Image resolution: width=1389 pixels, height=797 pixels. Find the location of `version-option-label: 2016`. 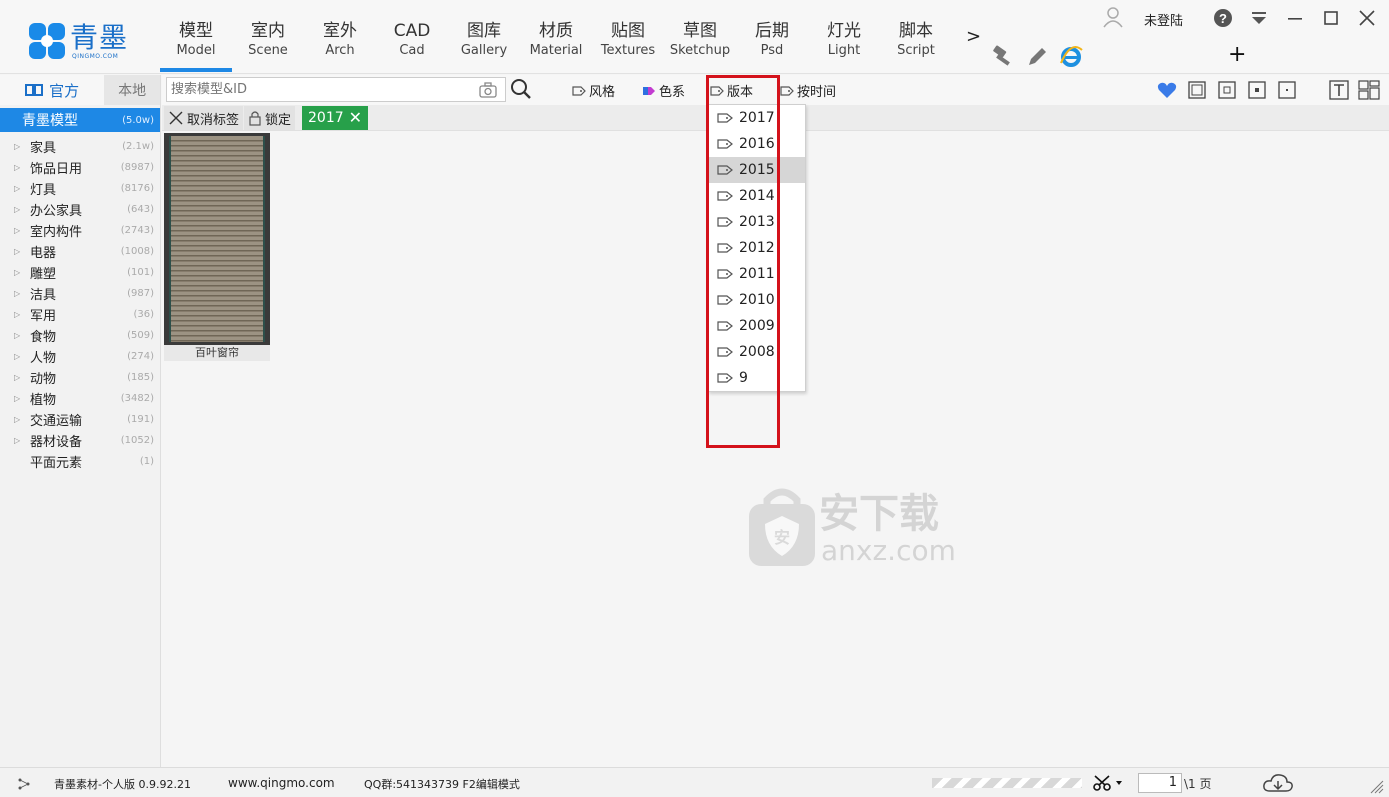

version-option-label: 2016 is located at coordinates (757, 144).